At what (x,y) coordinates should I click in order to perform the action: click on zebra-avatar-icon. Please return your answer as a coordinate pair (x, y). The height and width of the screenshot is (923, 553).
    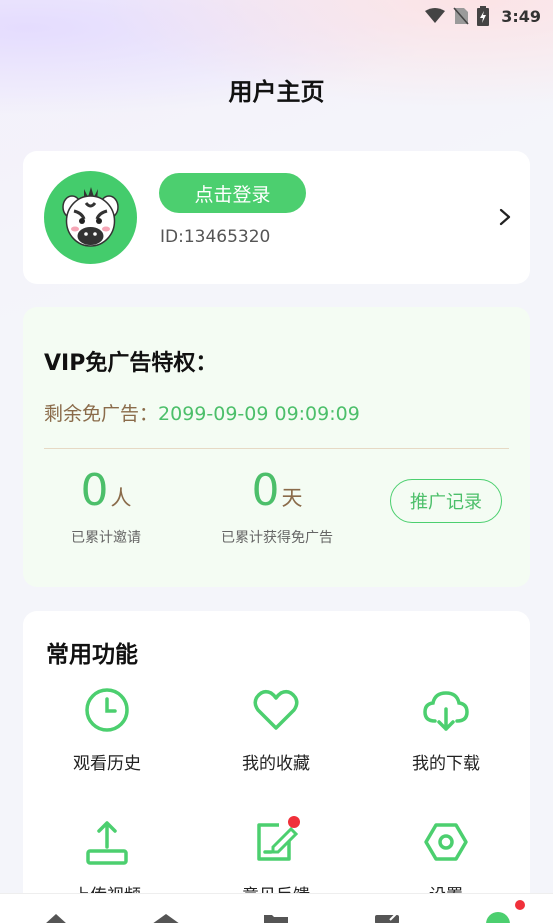
    Looking at the image, I should click on (90, 217).